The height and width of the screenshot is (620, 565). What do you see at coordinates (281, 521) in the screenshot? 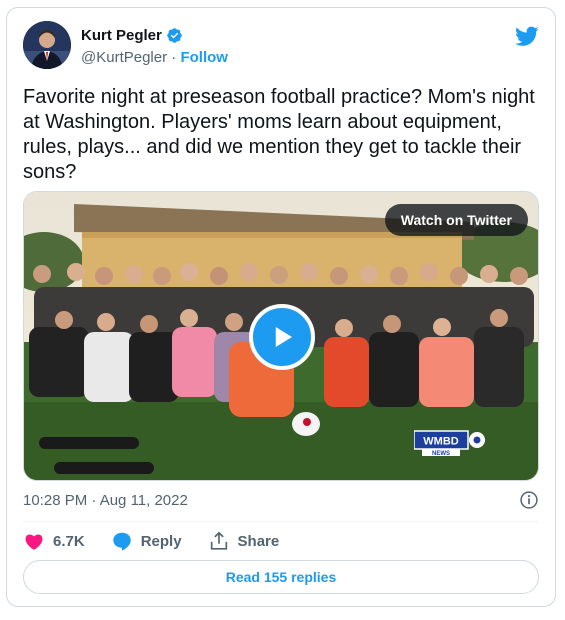
I see `divider` at bounding box center [281, 521].